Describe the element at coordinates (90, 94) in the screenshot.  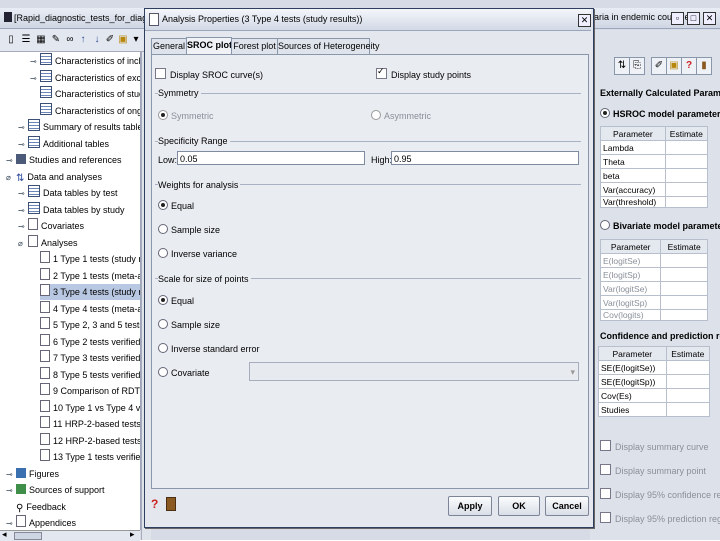
I see `tree-item: Characteristics of studies aw` at that location.